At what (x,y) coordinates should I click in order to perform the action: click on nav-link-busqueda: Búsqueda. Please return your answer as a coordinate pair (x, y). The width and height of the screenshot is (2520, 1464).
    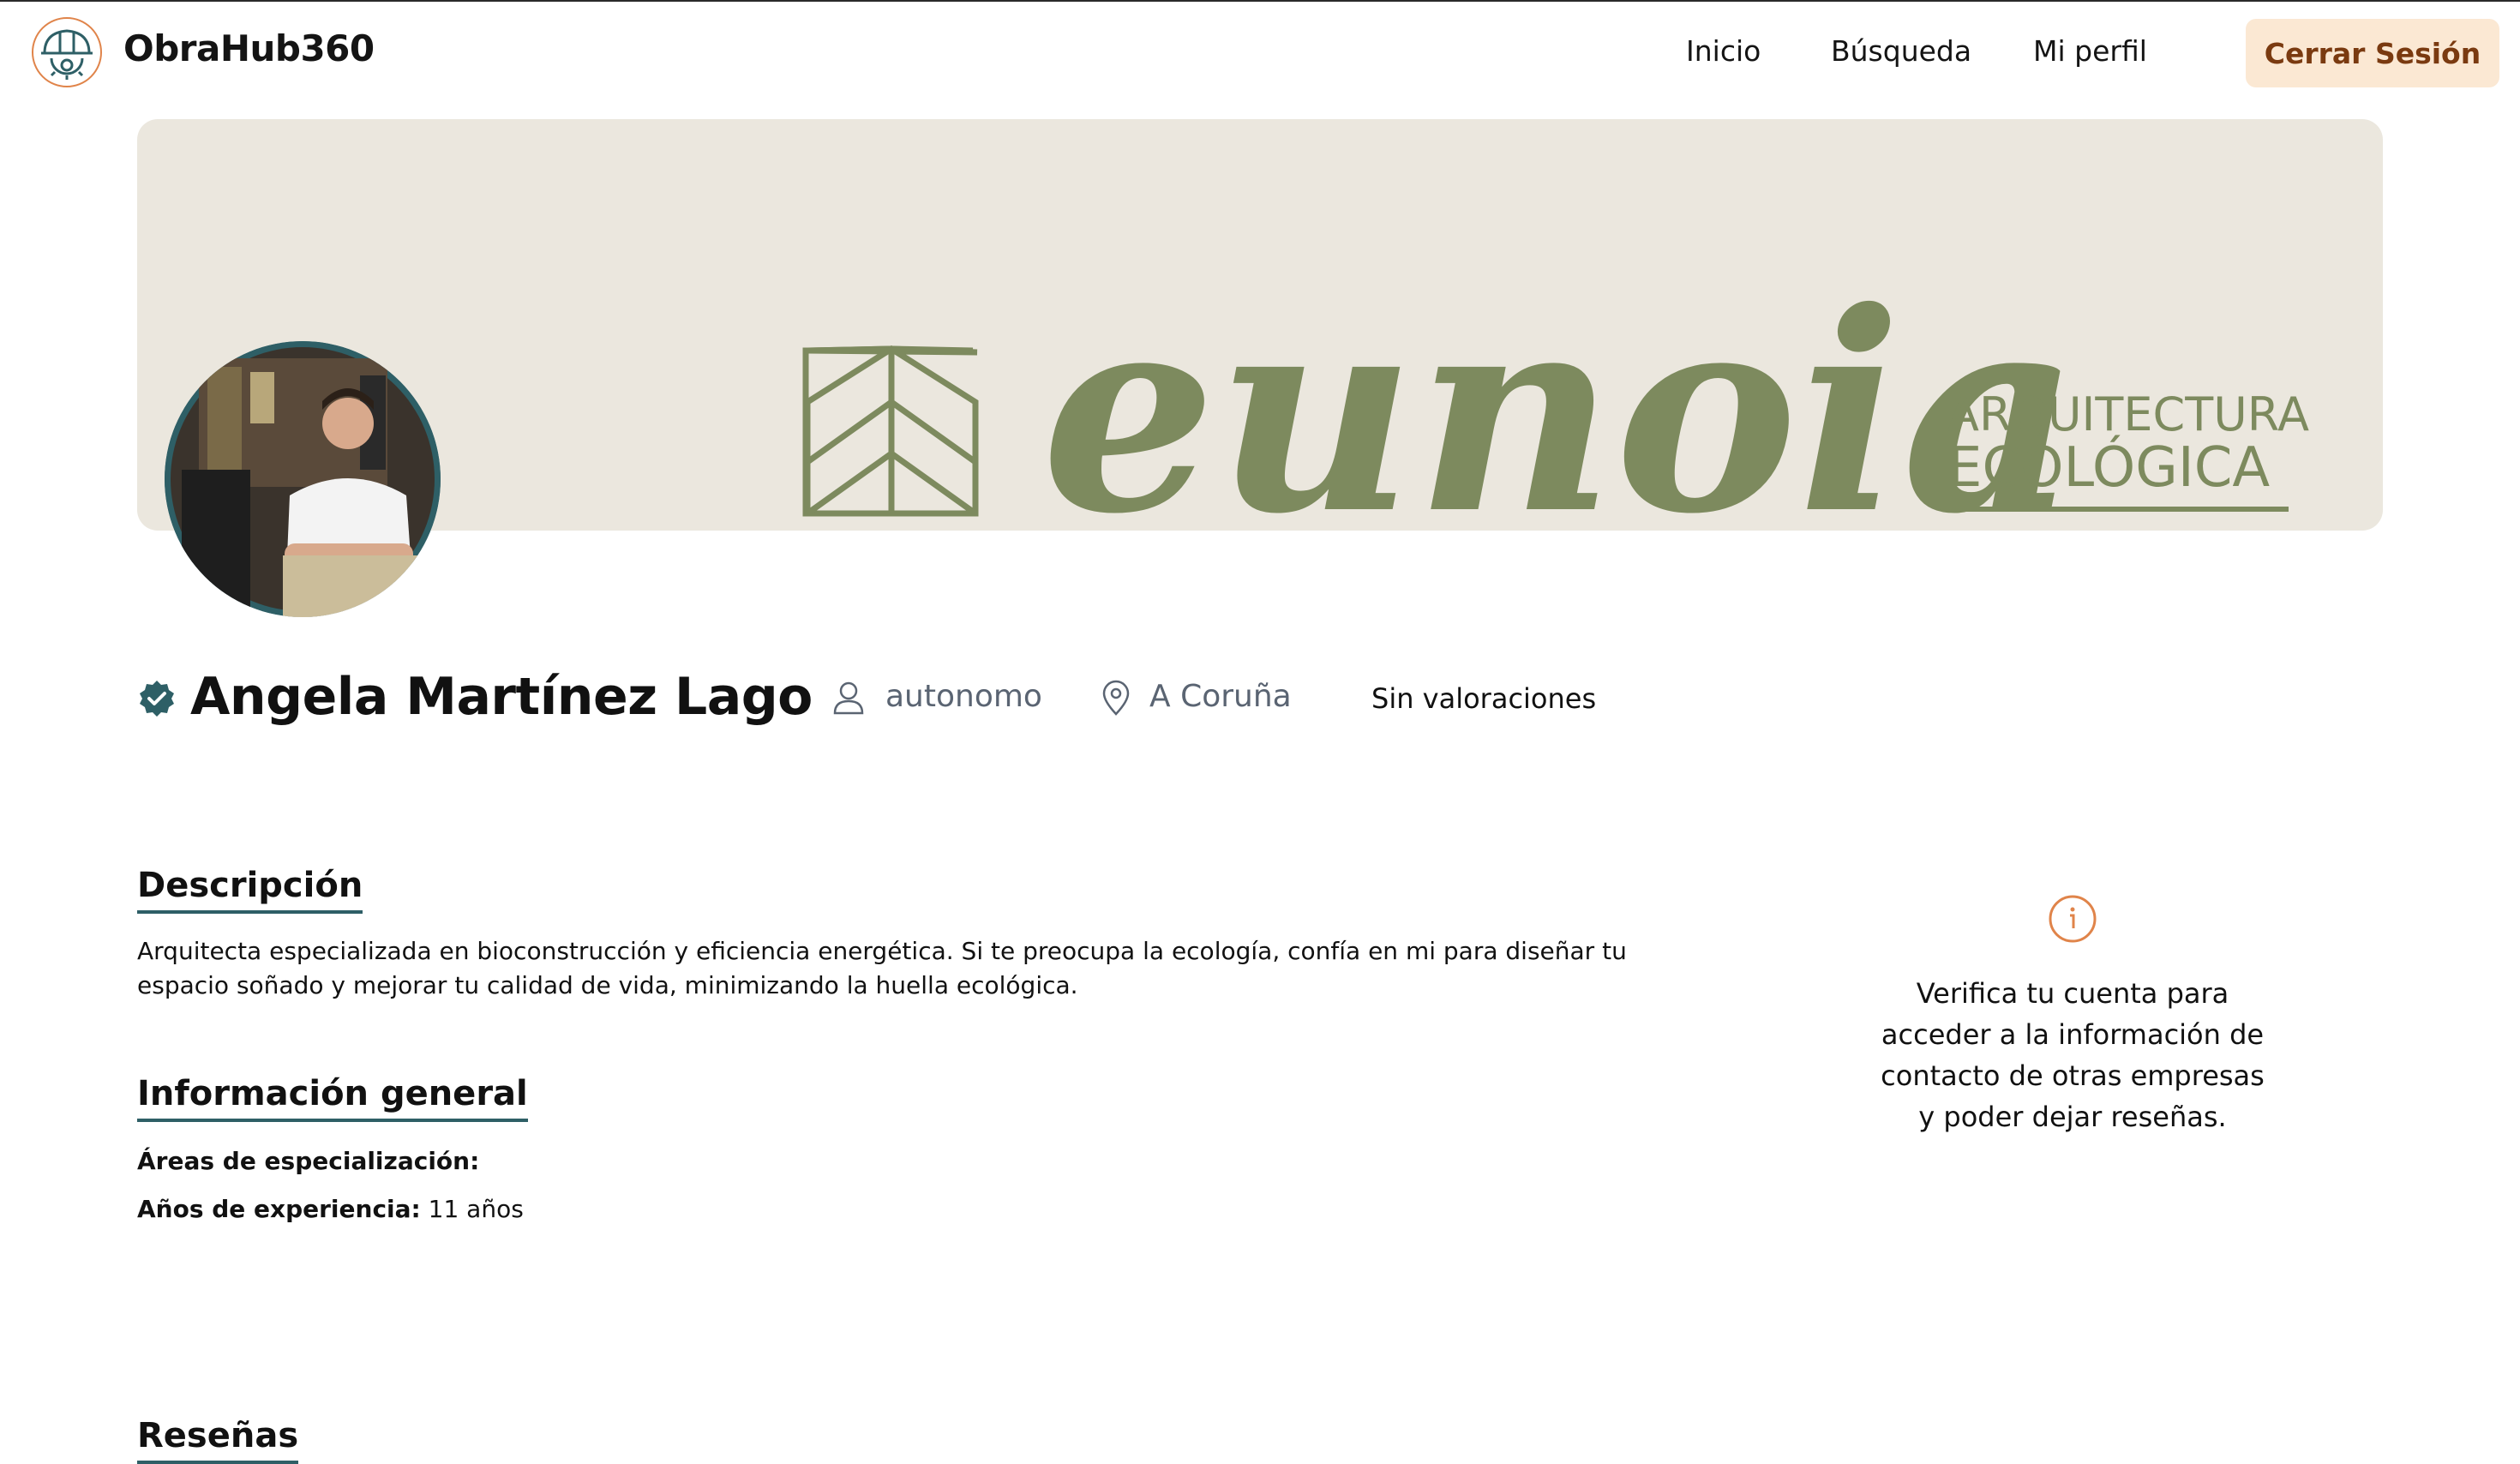
    Looking at the image, I should click on (1901, 51).